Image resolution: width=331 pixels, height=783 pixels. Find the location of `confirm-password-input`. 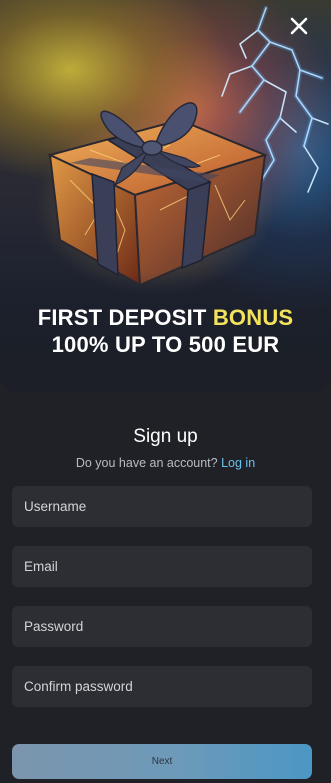

confirm-password-input is located at coordinates (162, 686).